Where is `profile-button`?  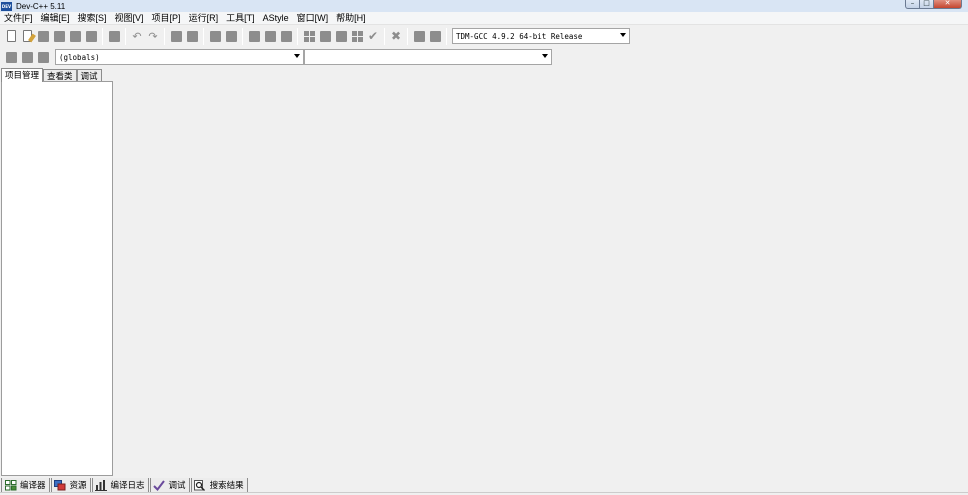
profile-button is located at coordinates (435, 36).